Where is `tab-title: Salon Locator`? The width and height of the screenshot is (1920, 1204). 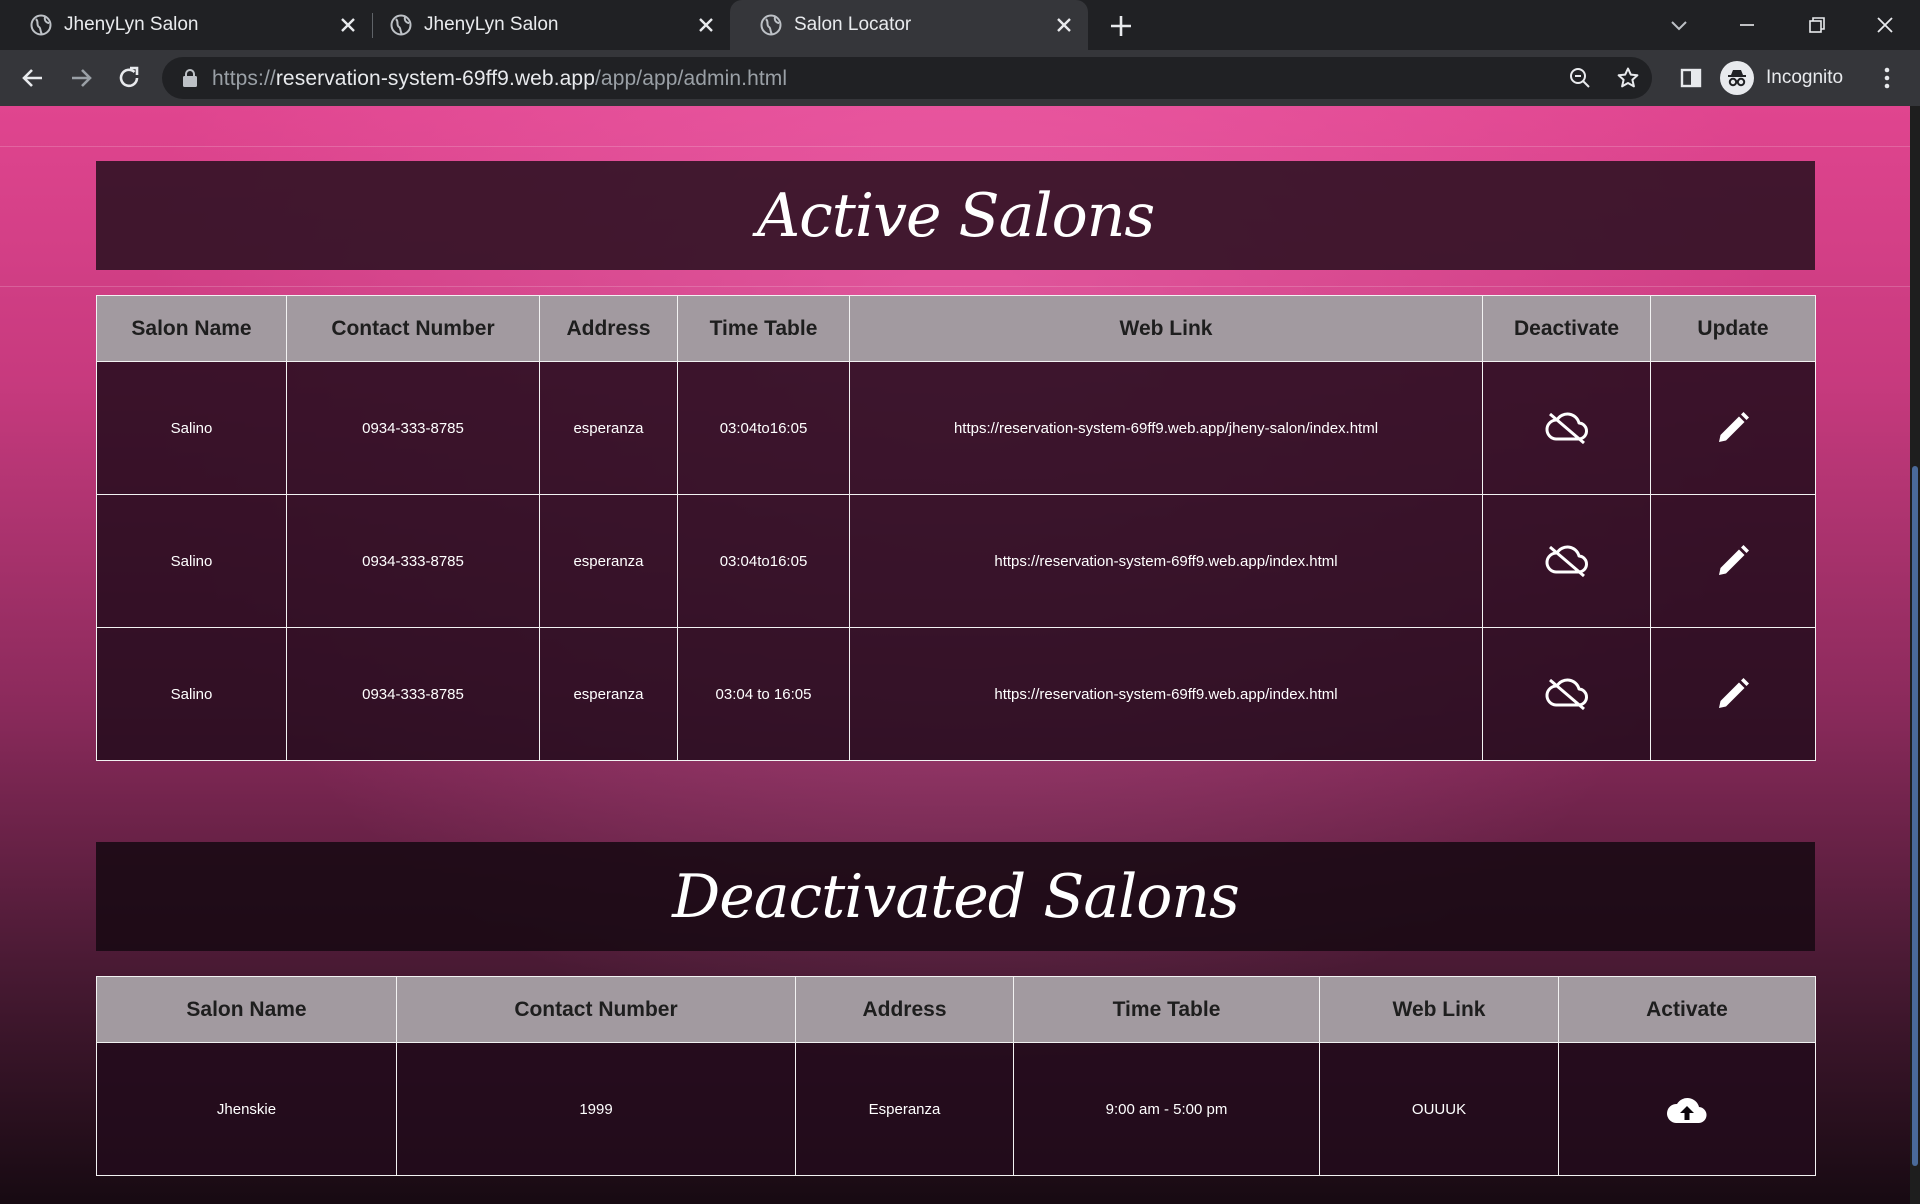
tab-title: Salon Locator is located at coordinates (853, 24).